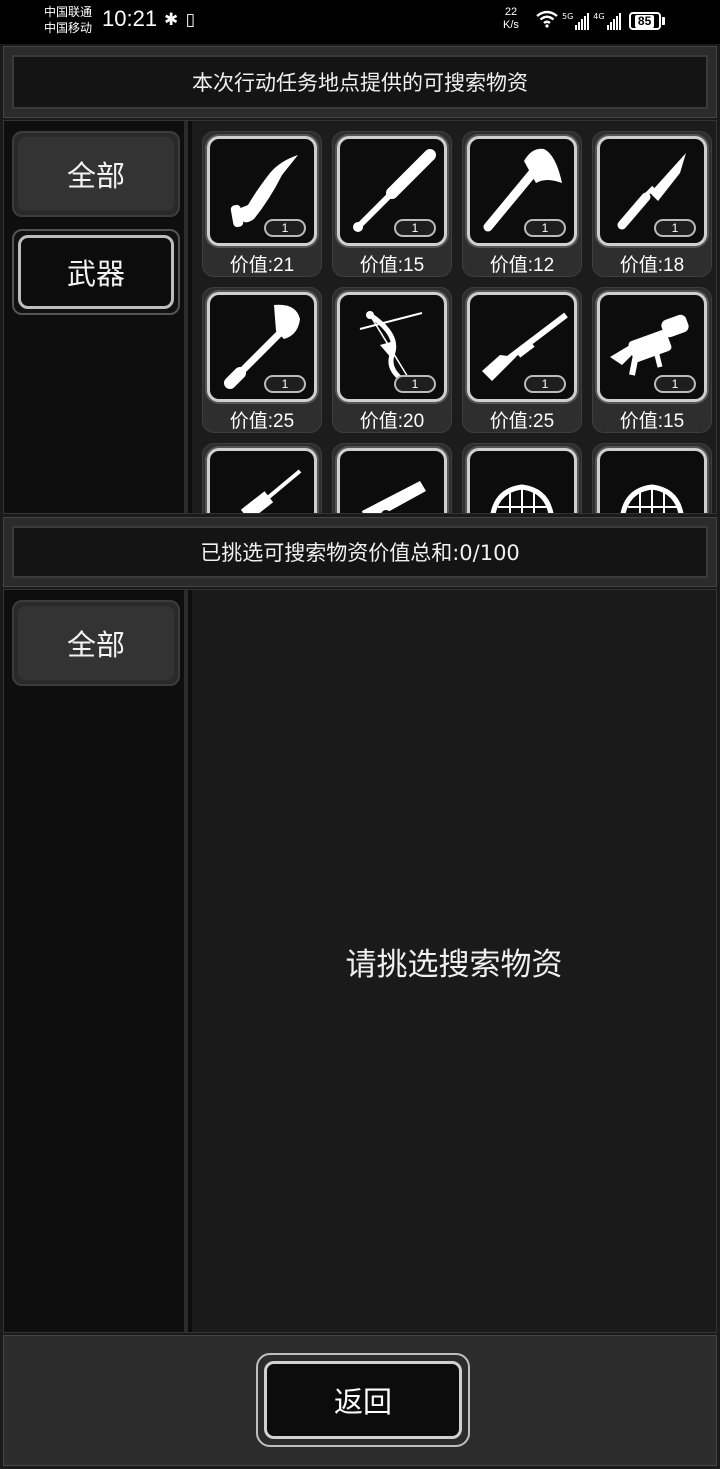  I want to click on status-bar: 中国联通 中国移动 10:21 ✱ ▯ 22 K/s 5G 4G 85, so click(360, 22).